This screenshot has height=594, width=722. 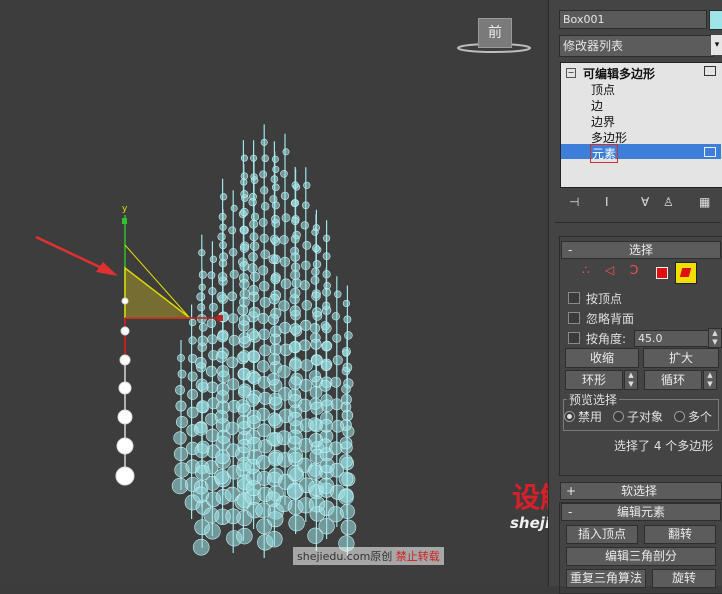 What do you see at coordinates (686, 273) in the screenshot?
I see `element-mode-button` at bounding box center [686, 273].